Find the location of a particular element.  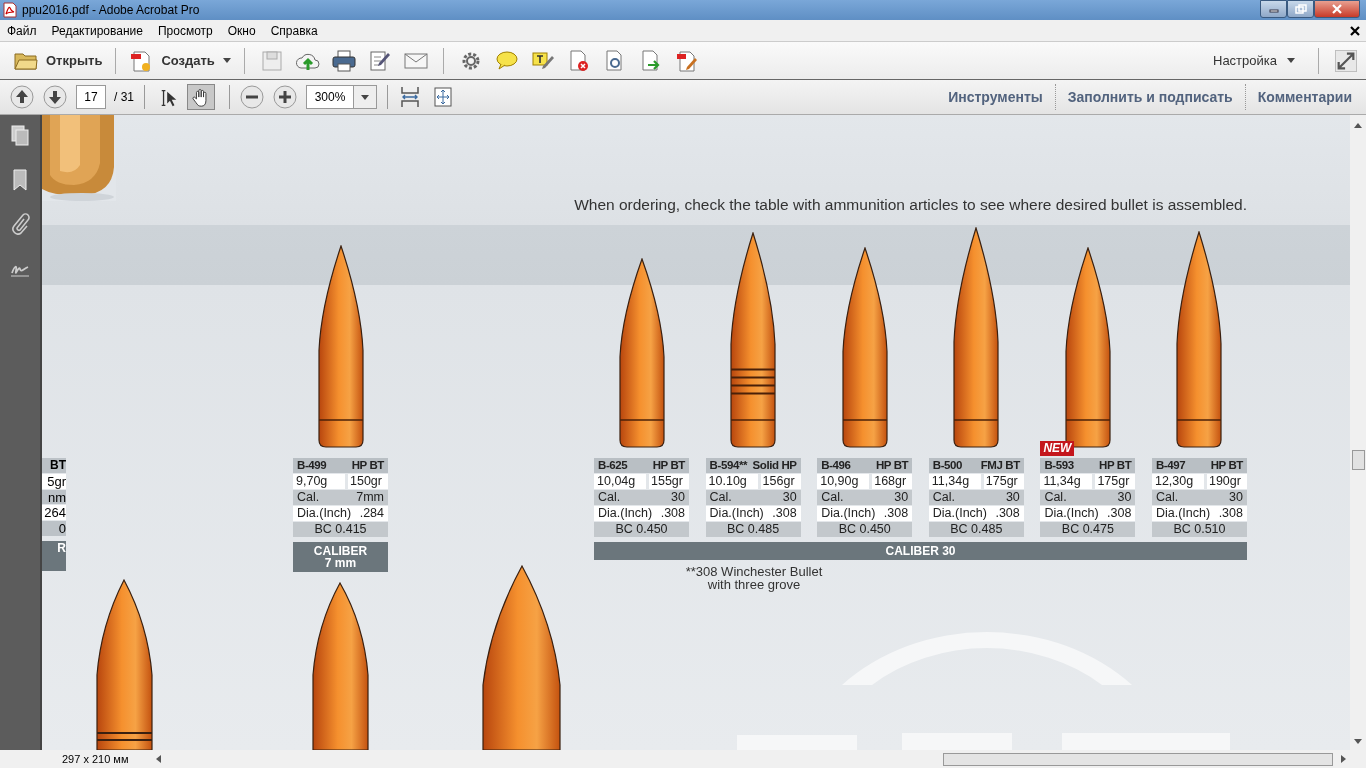

page-number-field: 17 is located at coordinates (91, 97).